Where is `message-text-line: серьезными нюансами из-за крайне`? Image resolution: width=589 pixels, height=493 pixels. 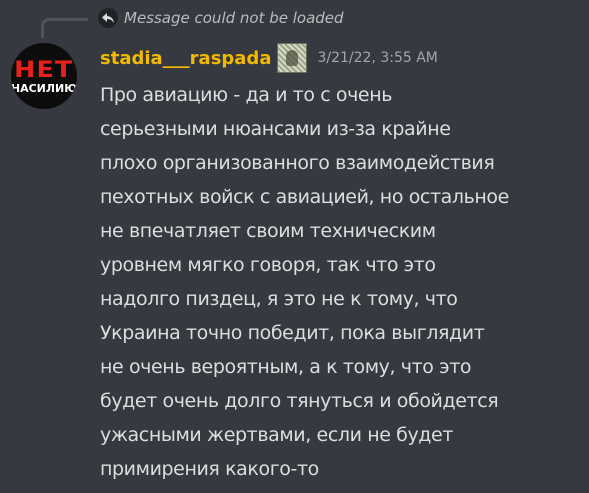
message-text-line: серьезными нюансами из-за крайне is located at coordinates (275, 129).